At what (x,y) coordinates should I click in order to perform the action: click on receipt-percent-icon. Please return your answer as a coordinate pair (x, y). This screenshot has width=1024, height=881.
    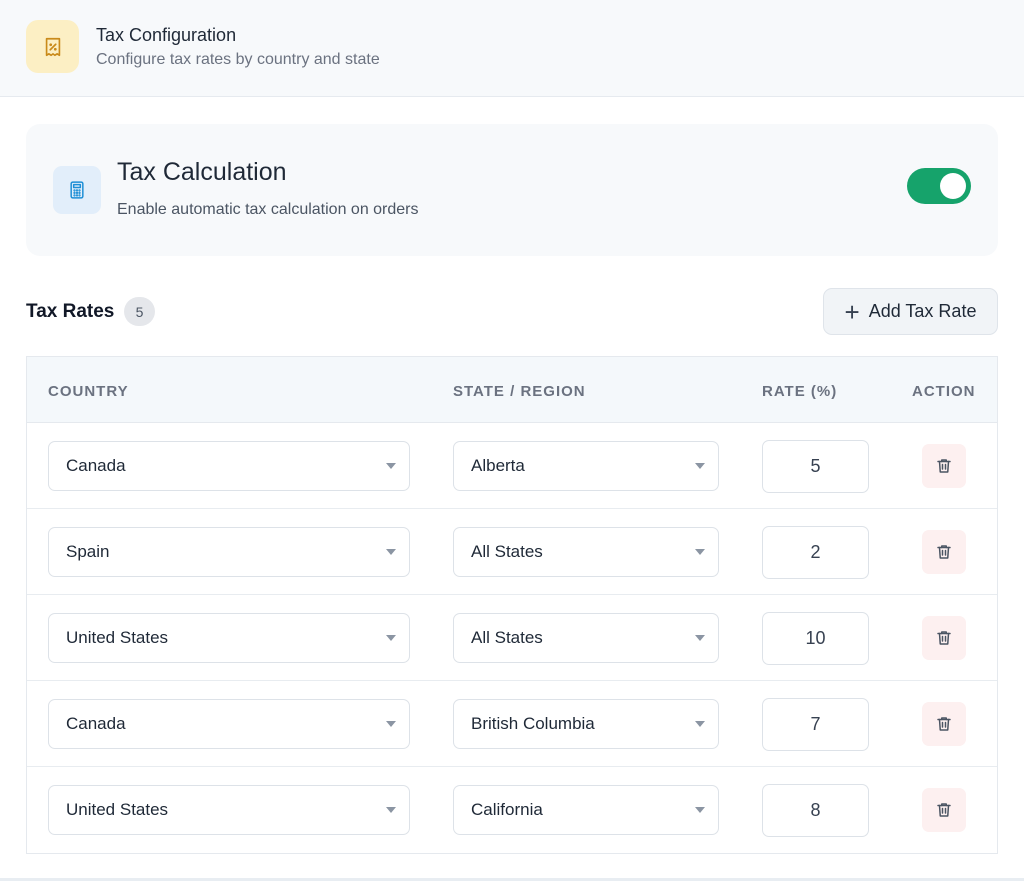
    Looking at the image, I should click on (52, 46).